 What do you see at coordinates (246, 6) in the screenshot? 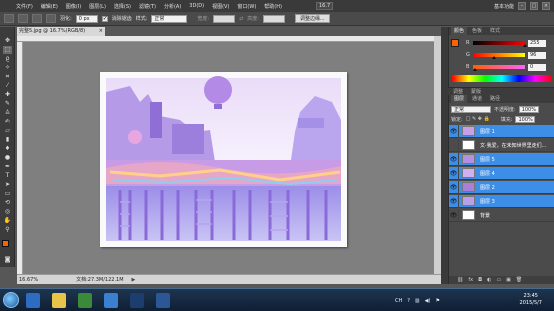
I see `menu-window: 窗口(W)` at bounding box center [246, 6].